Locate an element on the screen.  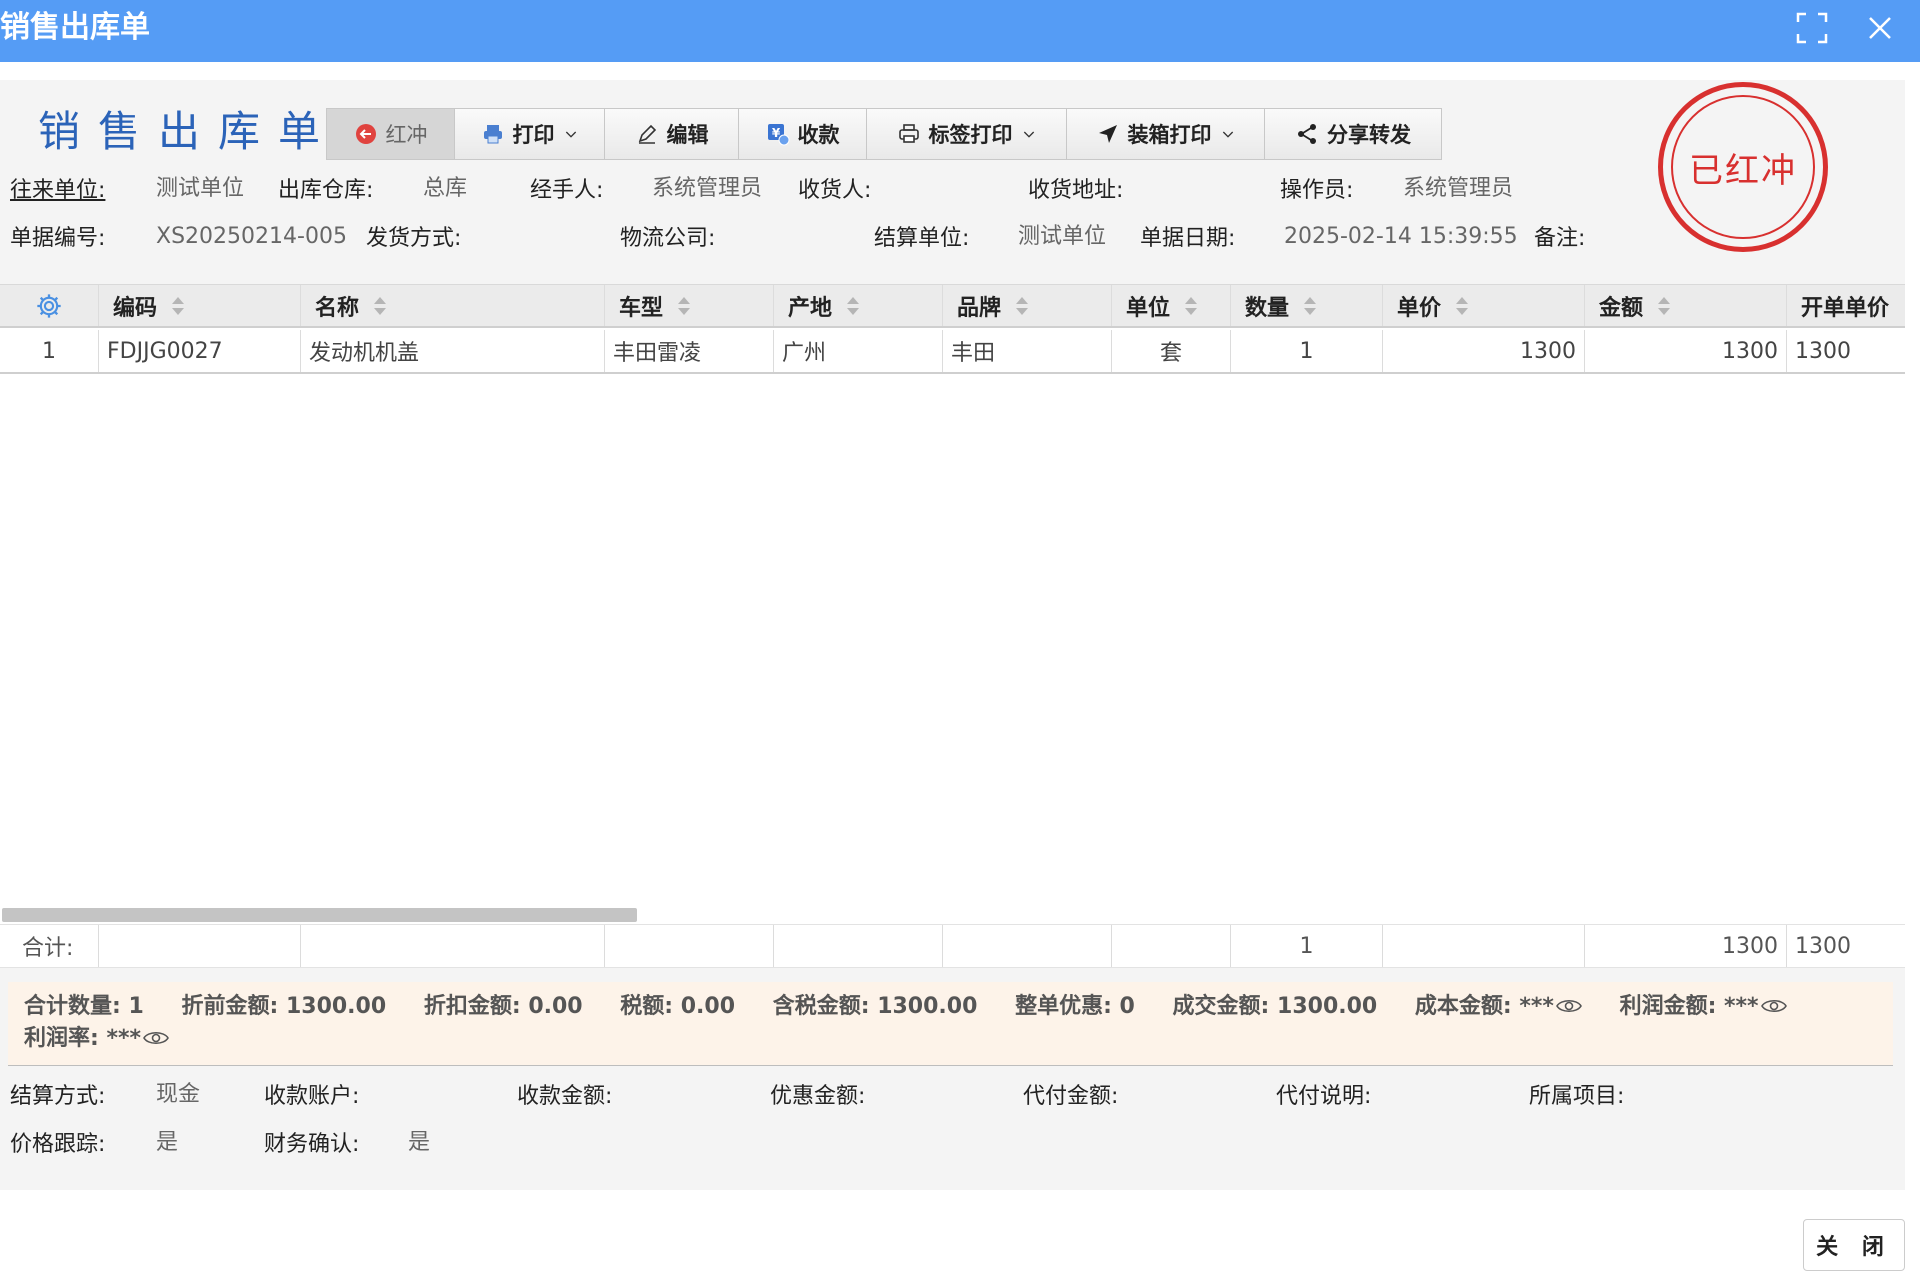
cell-brand: 丰田 is located at coordinates (1027, 351).